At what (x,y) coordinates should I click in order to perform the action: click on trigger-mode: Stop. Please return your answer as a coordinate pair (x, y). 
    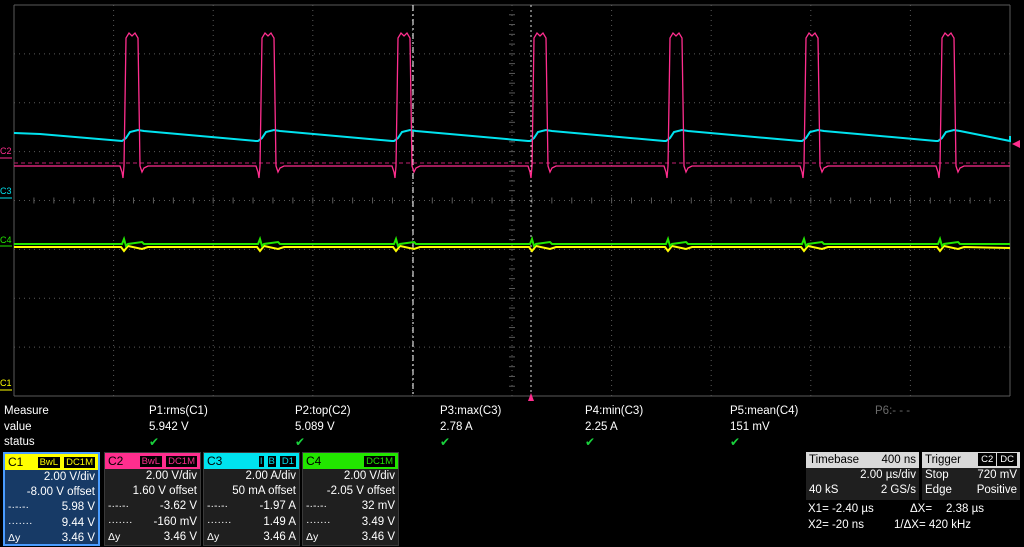
    Looking at the image, I should click on (937, 475).